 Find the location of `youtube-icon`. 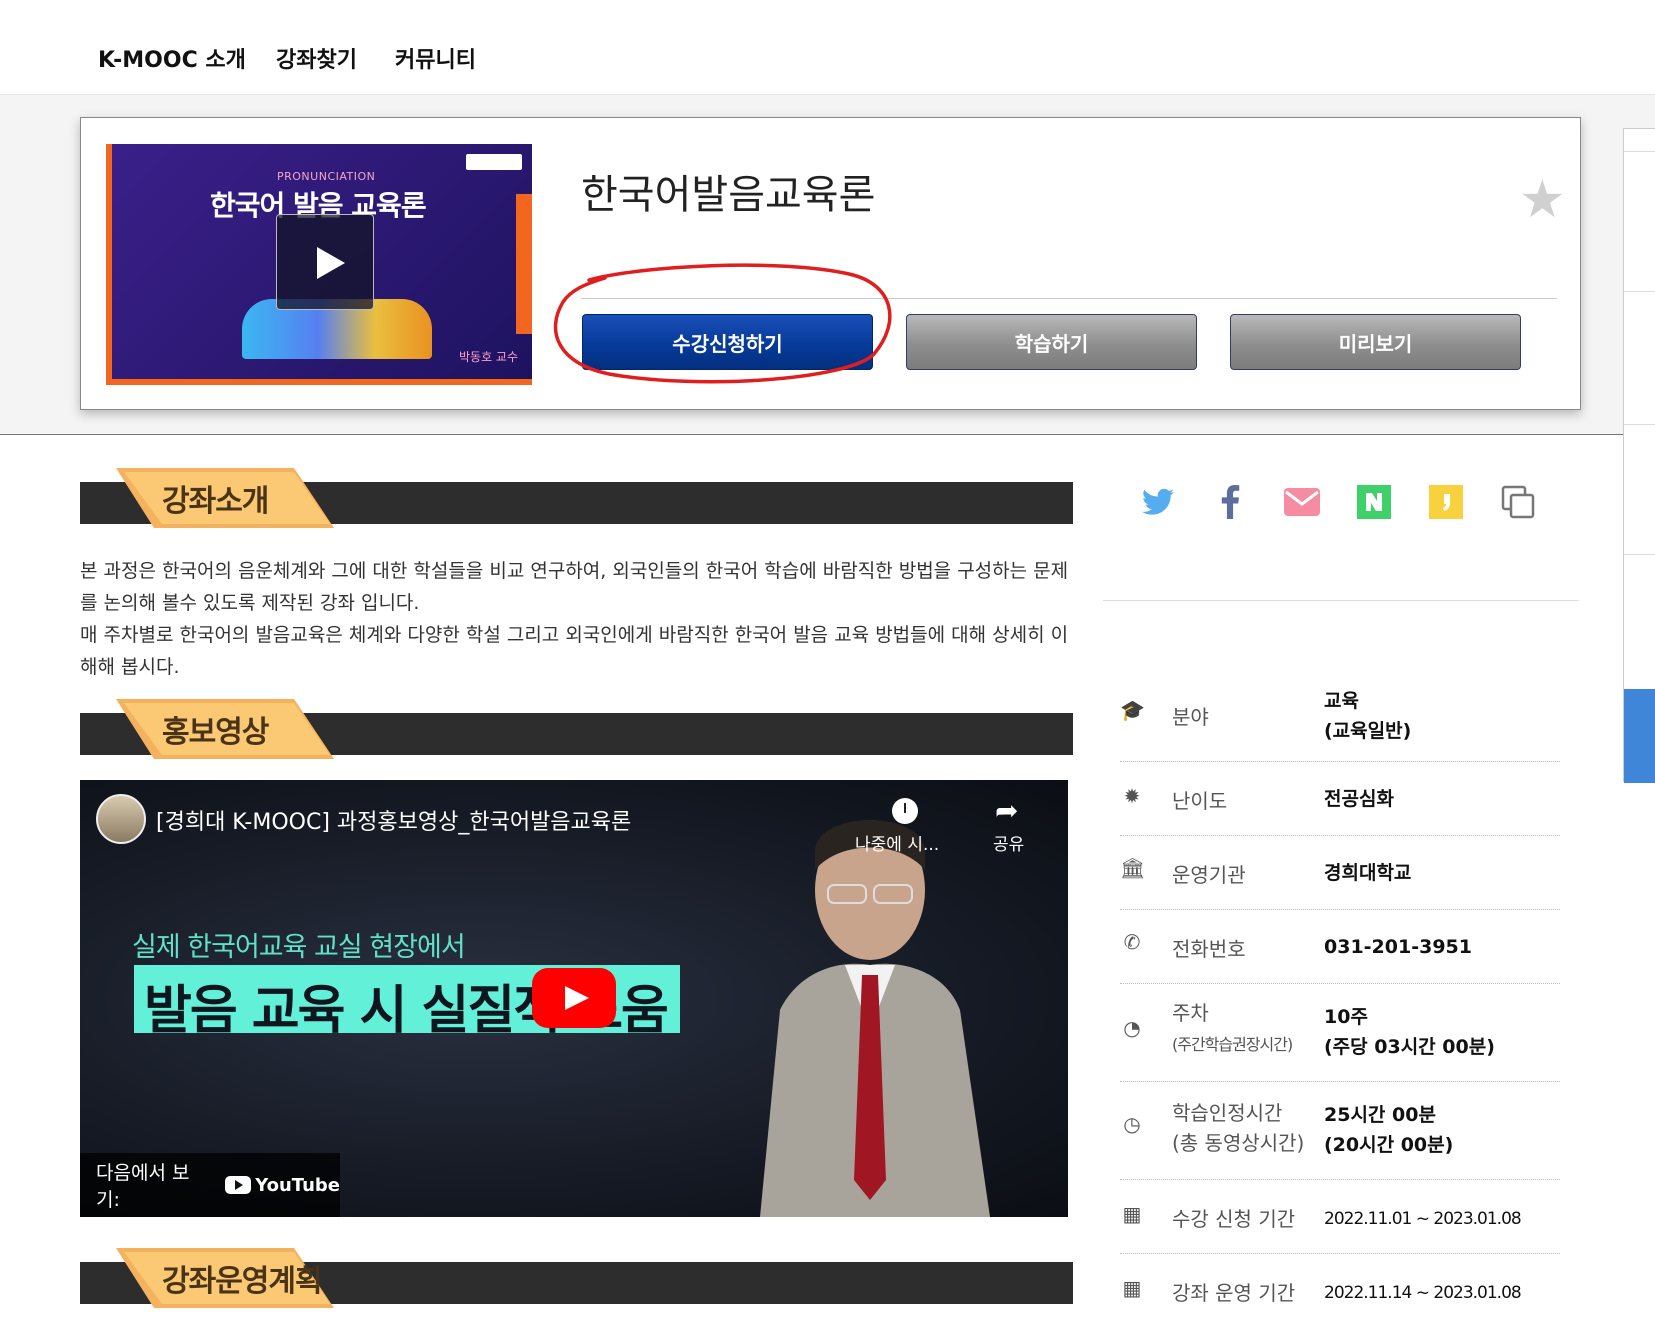

youtube-icon is located at coordinates (238, 1185).